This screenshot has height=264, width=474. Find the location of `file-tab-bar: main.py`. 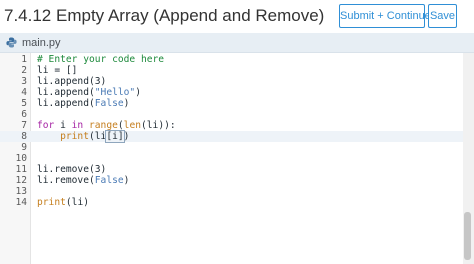

file-tab-bar: main.py is located at coordinates (237, 43).